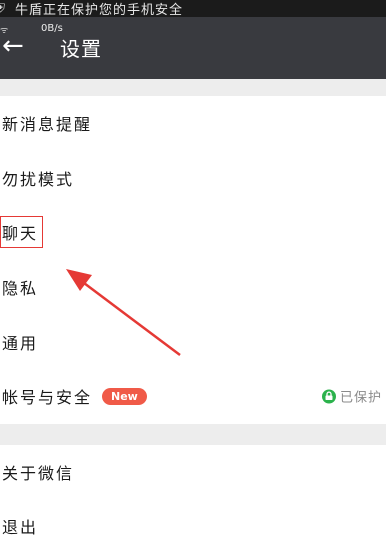 This screenshot has width=386, height=553. I want to click on page-title: 设置, so click(81, 49).